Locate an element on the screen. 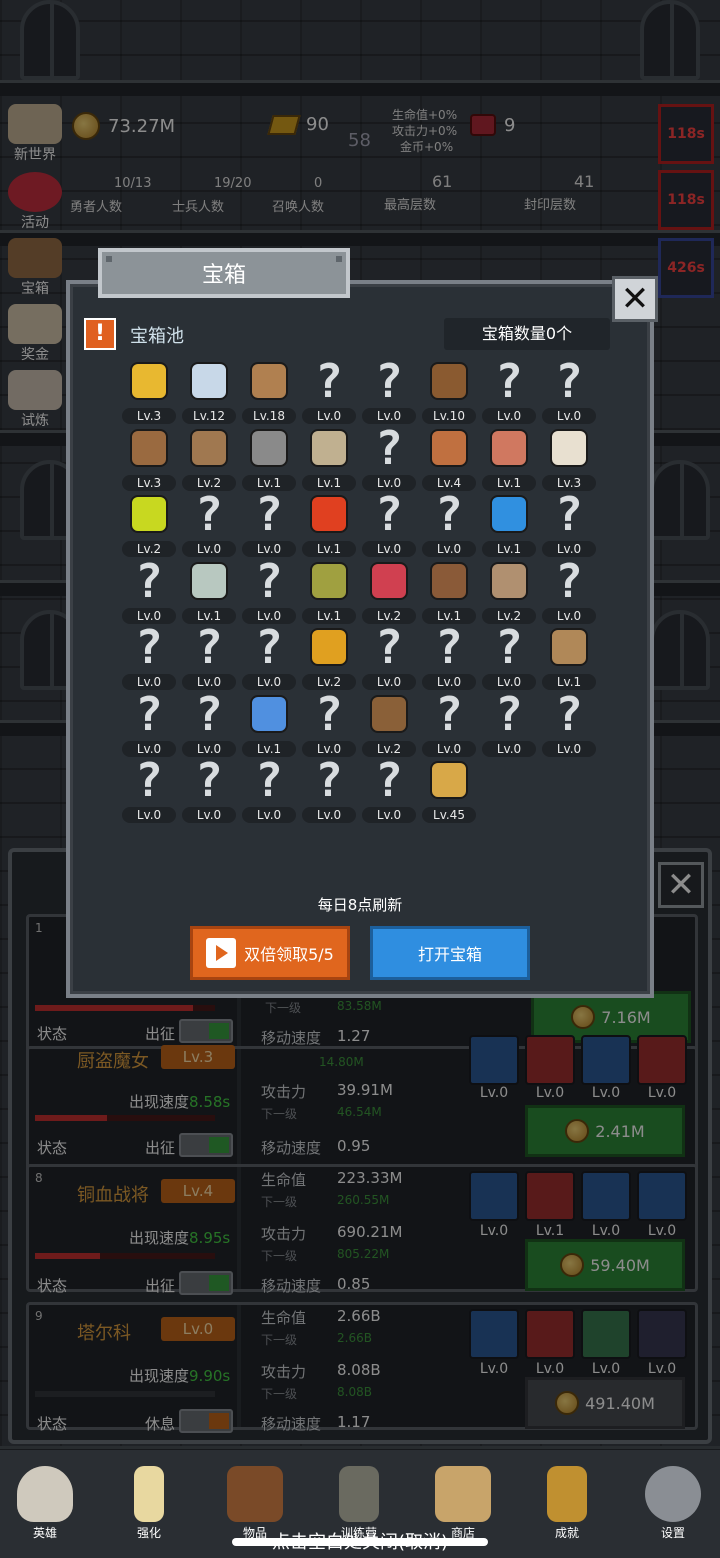 This screenshot has width=720, height=1558. shoe-icon is located at coordinates (509, 581).